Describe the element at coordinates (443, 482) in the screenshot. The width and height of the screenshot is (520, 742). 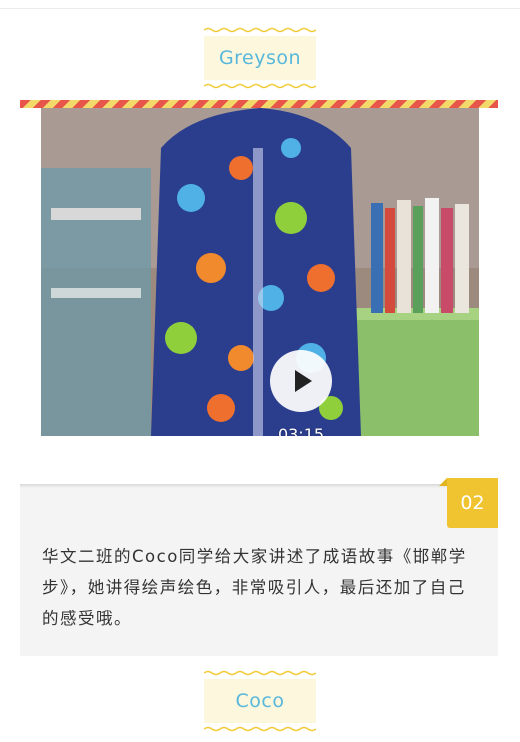
I see `badge-fold` at that location.